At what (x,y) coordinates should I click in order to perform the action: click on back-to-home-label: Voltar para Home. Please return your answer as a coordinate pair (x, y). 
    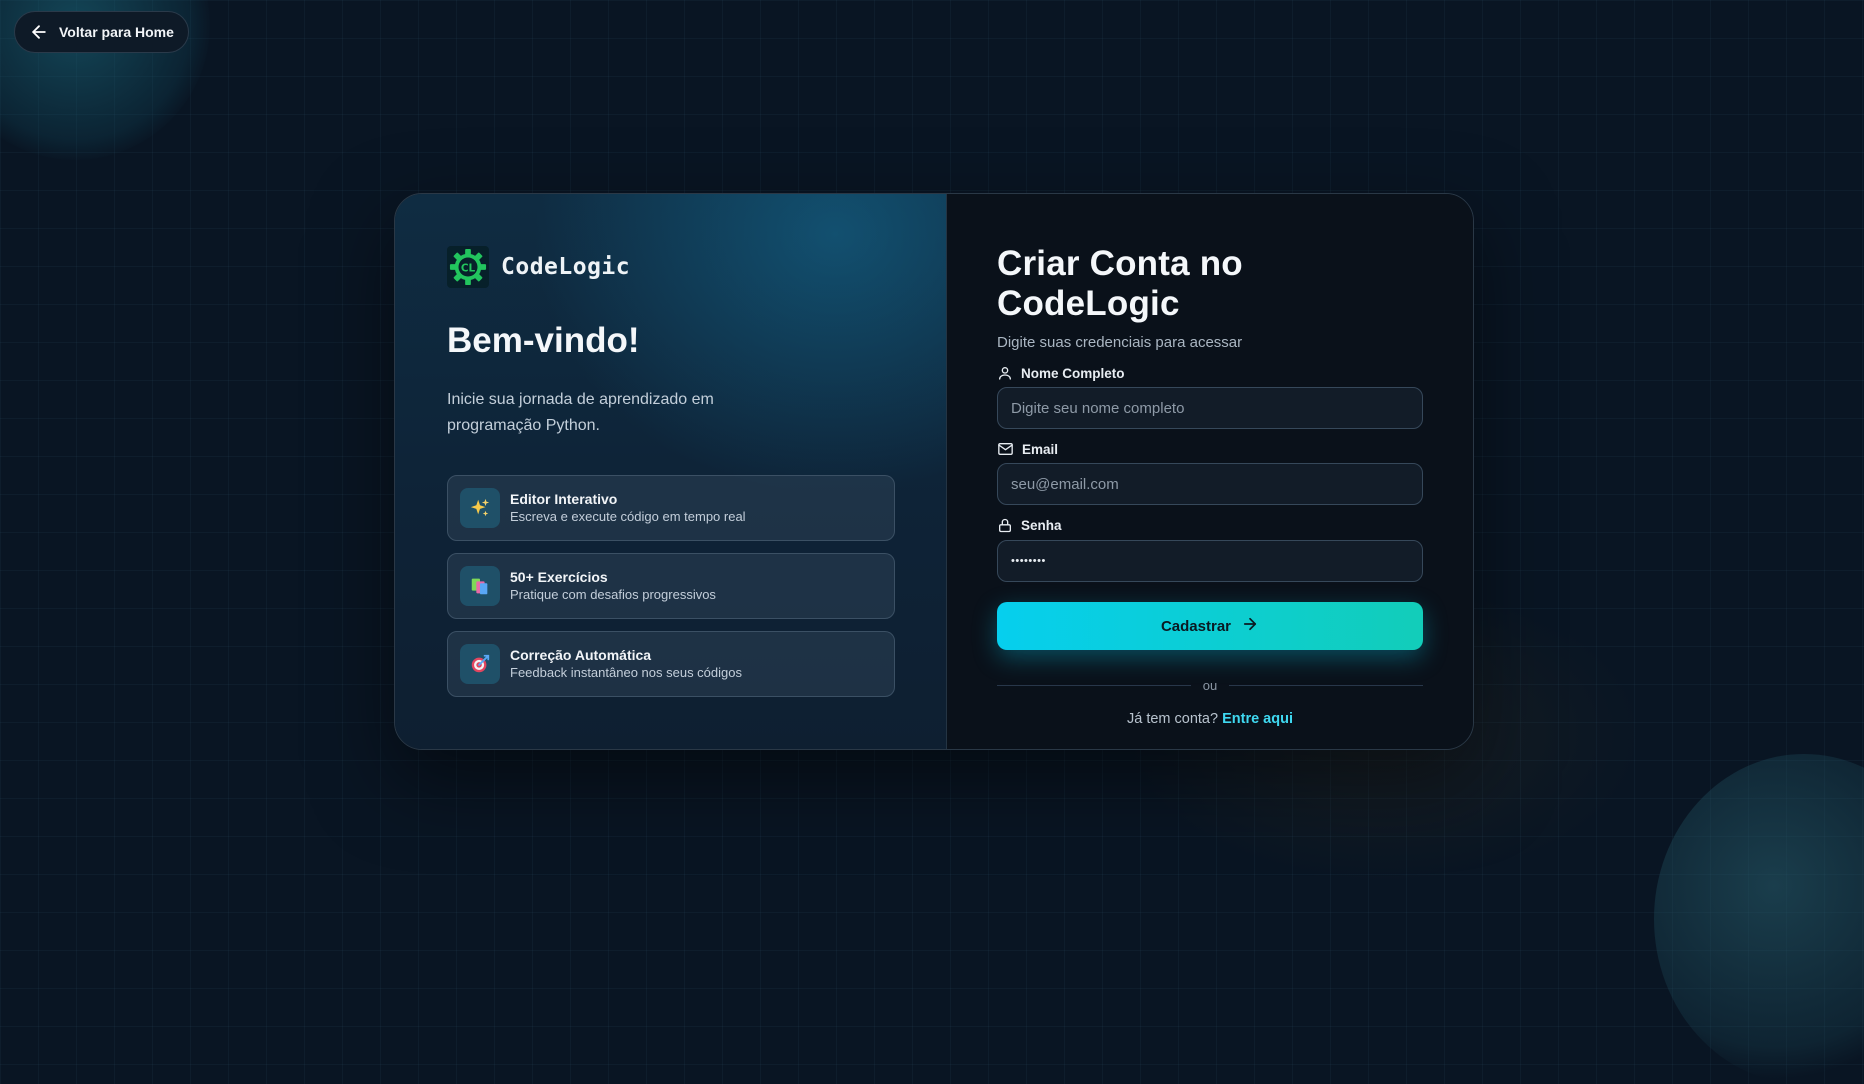
    Looking at the image, I should click on (116, 32).